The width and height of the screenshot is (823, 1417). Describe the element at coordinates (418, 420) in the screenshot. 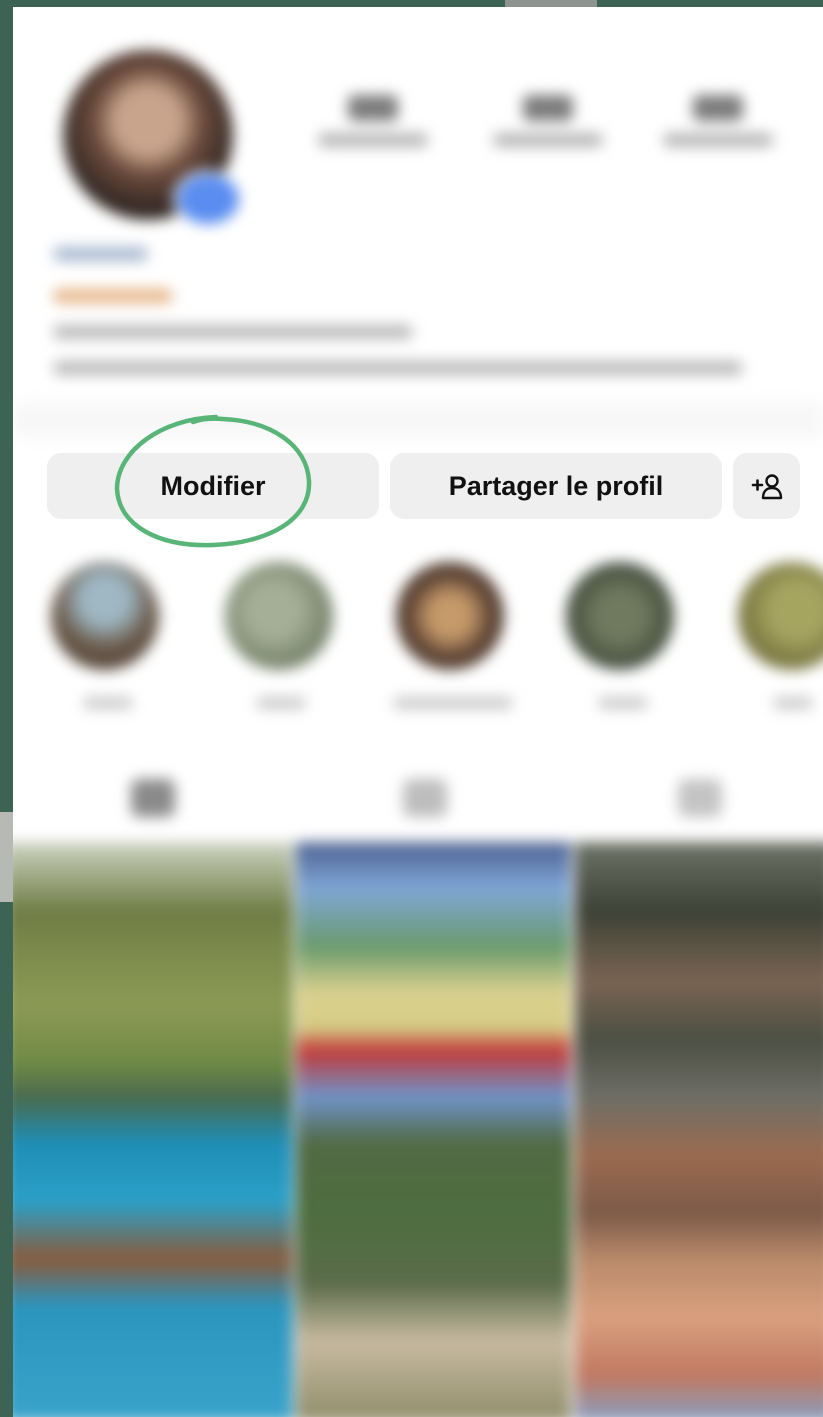

I see `header-divider` at that location.